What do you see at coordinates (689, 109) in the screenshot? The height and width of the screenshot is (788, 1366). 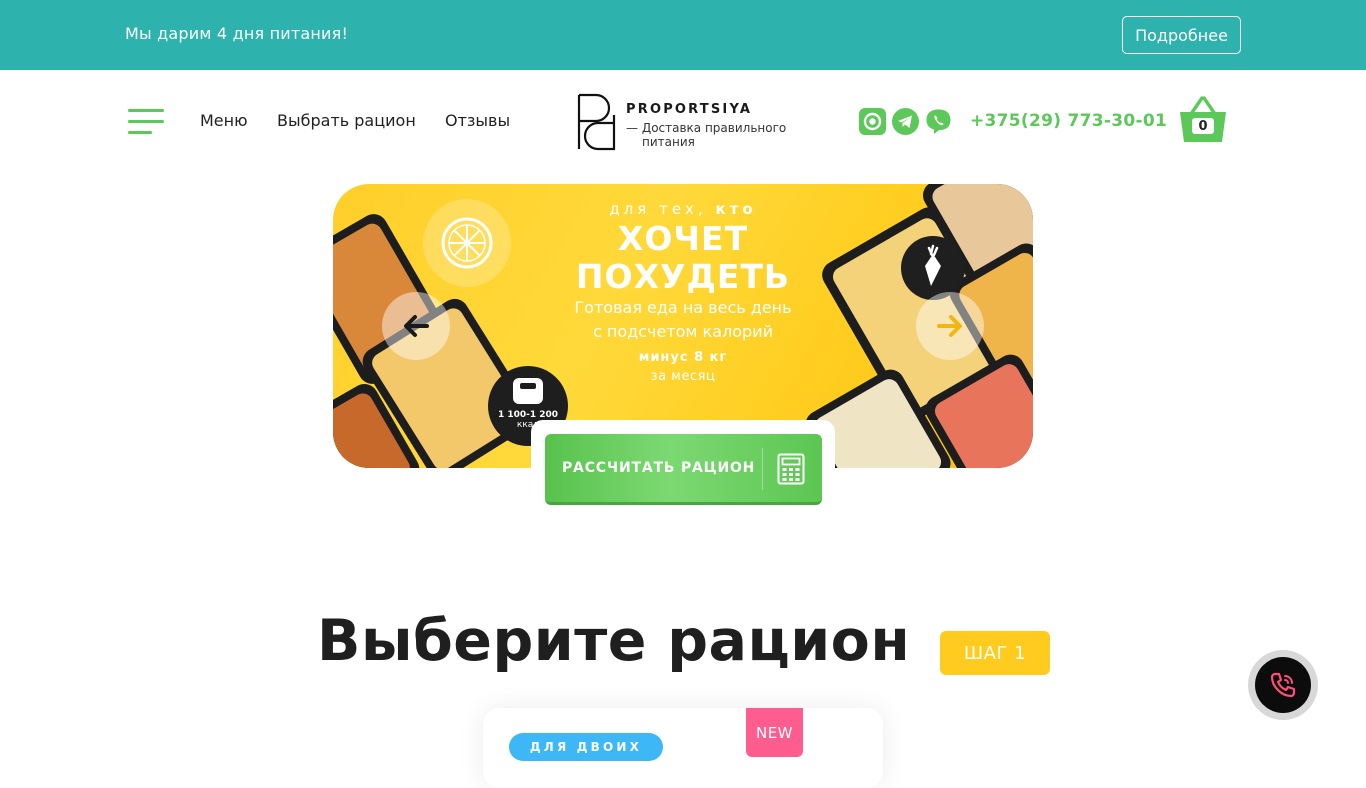 I see `logo-name: PROPORTSIYA` at bounding box center [689, 109].